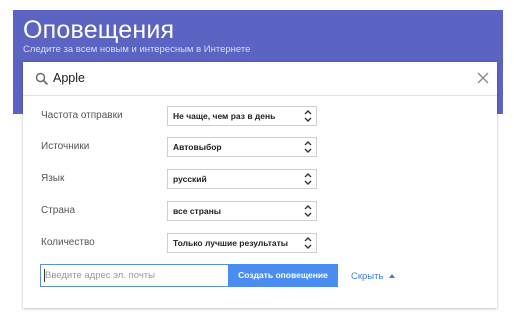  What do you see at coordinates (483, 78) in the screenshot?
I see `close-icon` at bounding box center [483, 78].